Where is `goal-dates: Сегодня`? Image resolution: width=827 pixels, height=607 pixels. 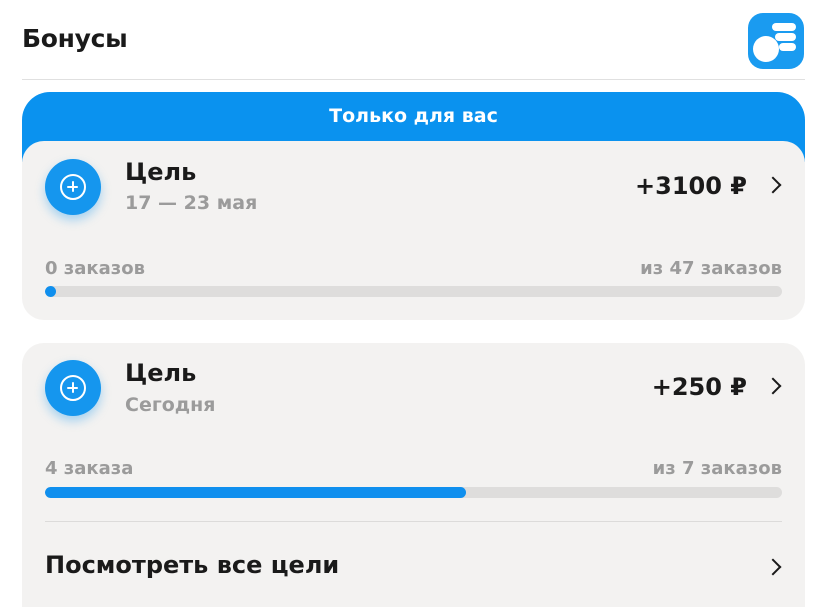 goal-dates: Сегодня is located at coordinates (170, 405).